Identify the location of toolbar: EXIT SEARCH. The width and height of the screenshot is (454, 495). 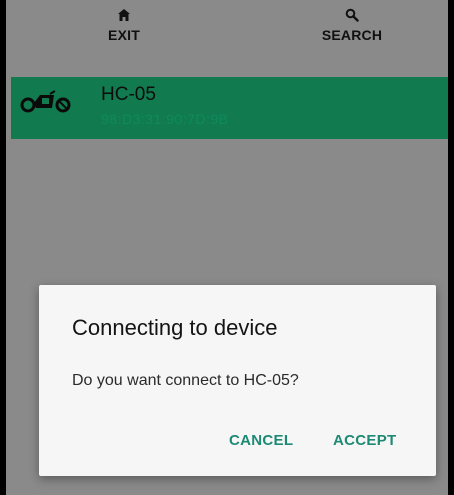
(227, 34).